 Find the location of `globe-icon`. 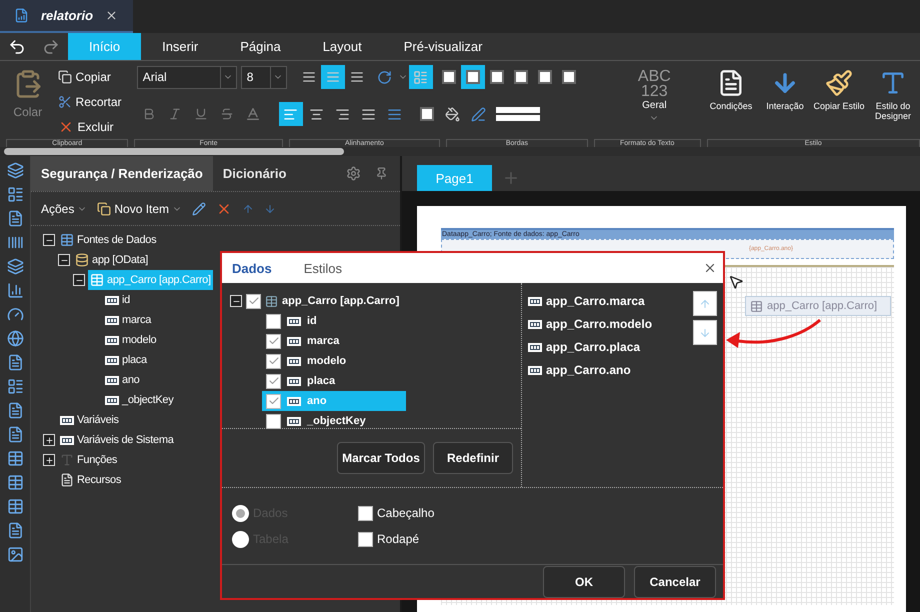

globe-icon is located at coordinates (15, 338).